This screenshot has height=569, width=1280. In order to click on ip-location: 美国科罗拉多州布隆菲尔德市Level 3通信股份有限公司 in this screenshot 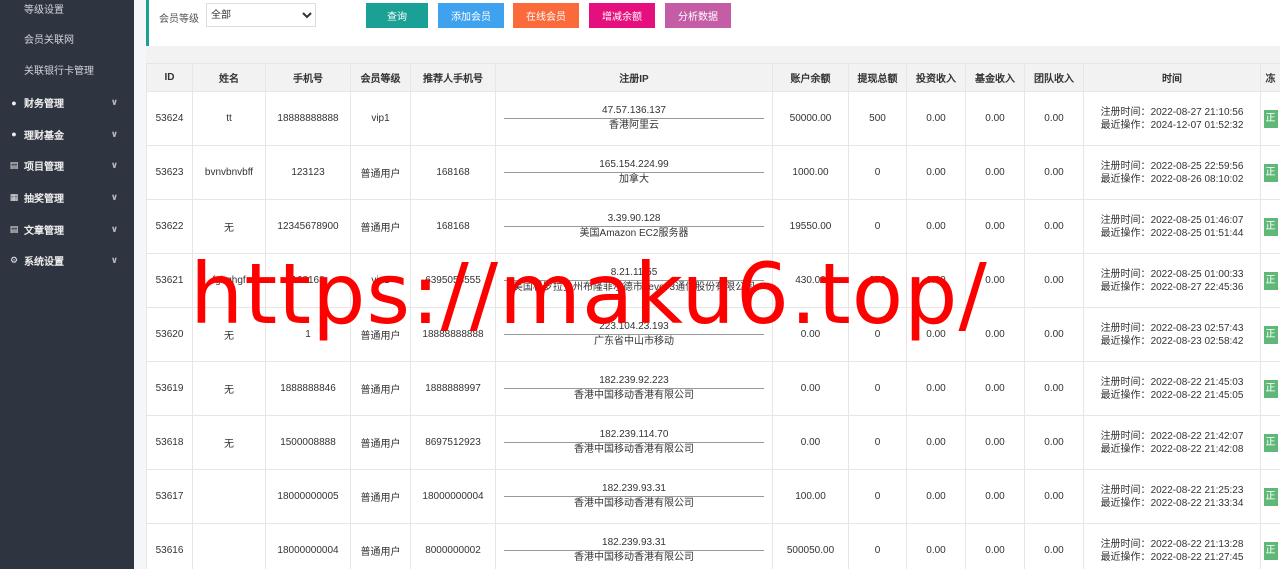, I will do `click(634, 287)`.